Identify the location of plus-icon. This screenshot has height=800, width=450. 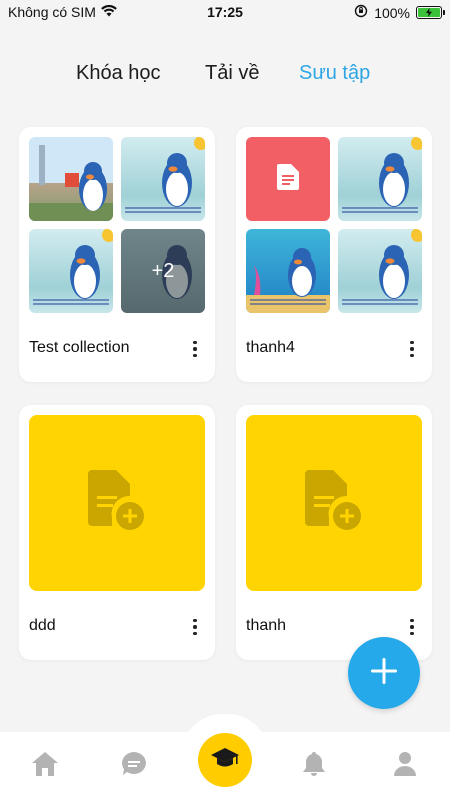
(384, 673).